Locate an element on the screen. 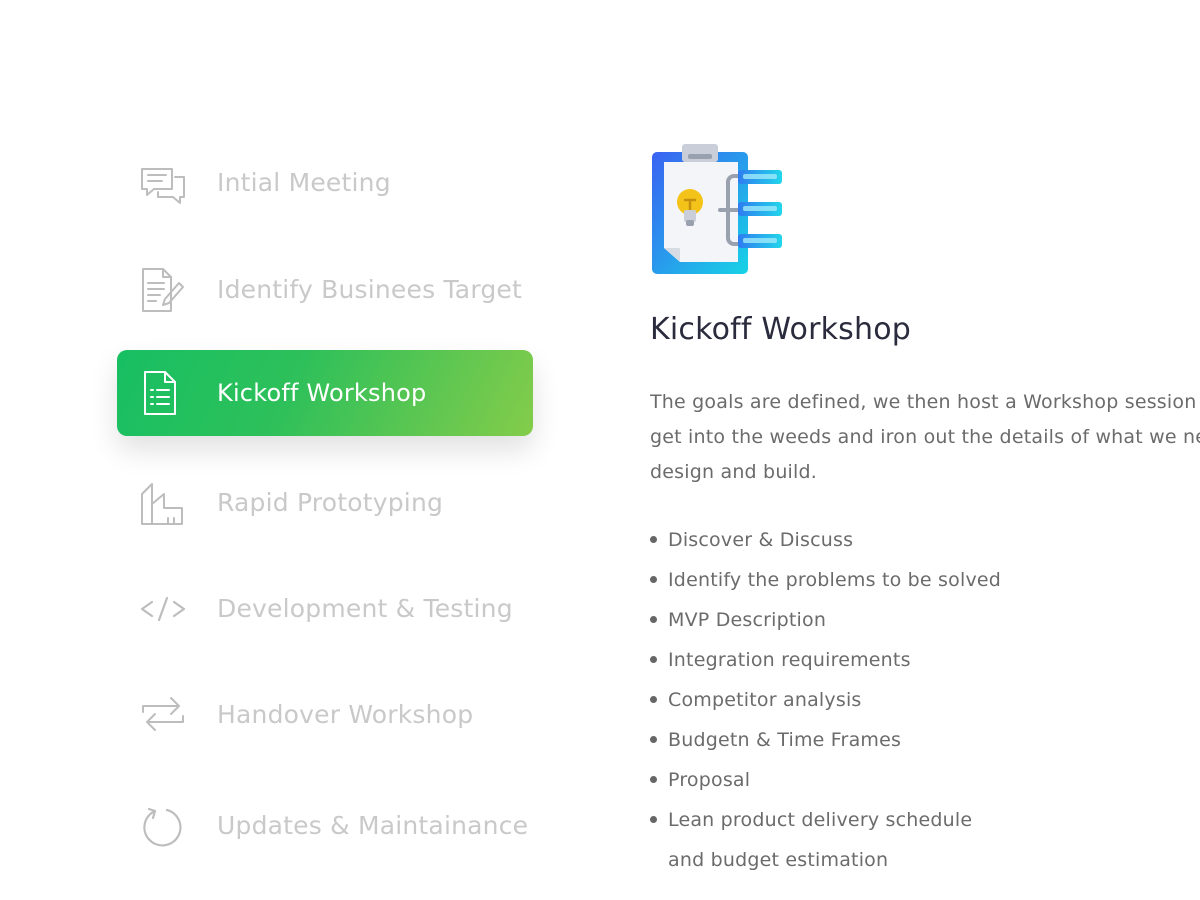 The width and height of the screenshot is (1200, 900). step-label: Rapid Prototyping is located at coordinates (330, 502).